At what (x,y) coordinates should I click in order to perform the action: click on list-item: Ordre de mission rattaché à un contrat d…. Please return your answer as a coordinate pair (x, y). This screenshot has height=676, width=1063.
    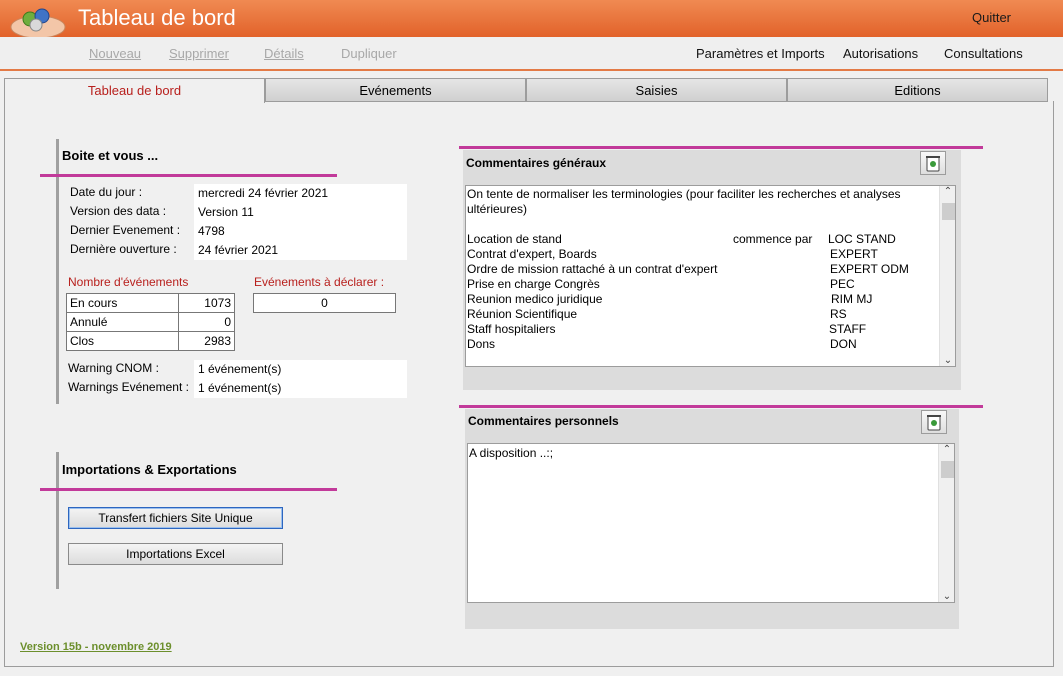
    Looking at the image, I should click on (592, 269).